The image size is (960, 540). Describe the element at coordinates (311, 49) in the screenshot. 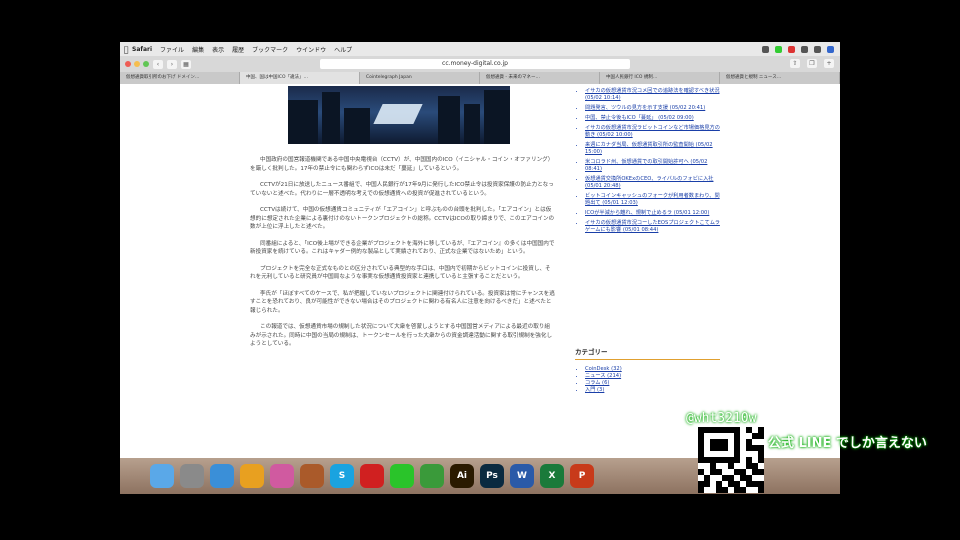

I see `menu-window: ウインドウ` at that location.